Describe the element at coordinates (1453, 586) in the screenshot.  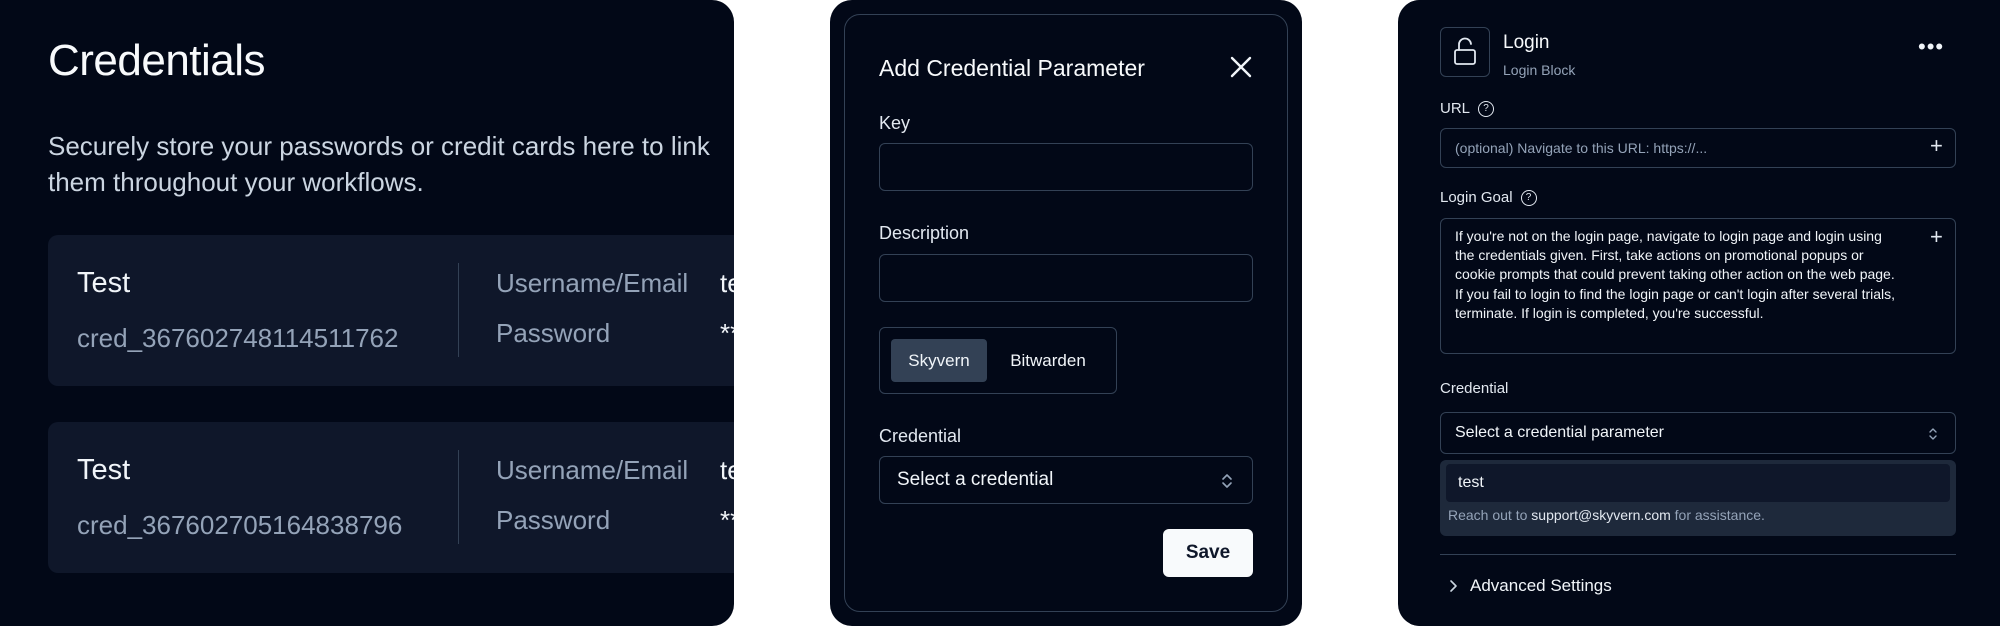
I see `chevron-right-icon` at that location.